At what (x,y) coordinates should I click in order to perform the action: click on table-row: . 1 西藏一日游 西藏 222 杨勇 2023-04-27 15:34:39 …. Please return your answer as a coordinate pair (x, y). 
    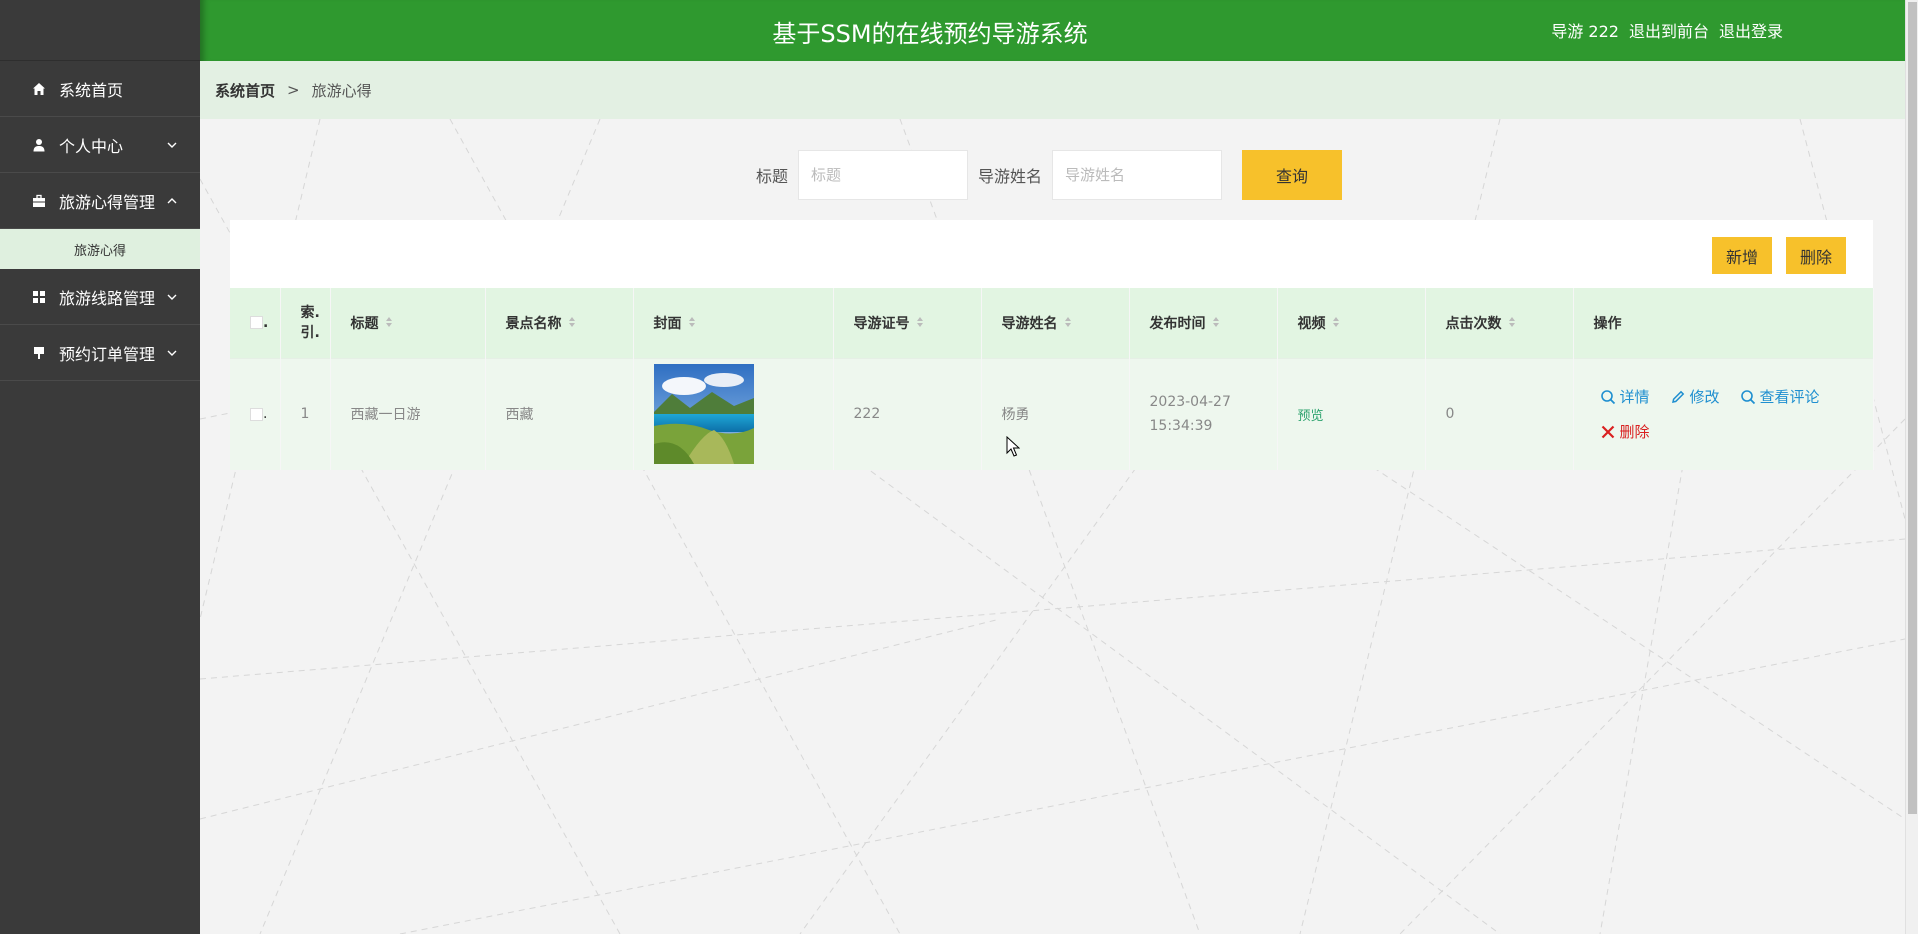
    Looking at the image, I should click on (1052, 413).